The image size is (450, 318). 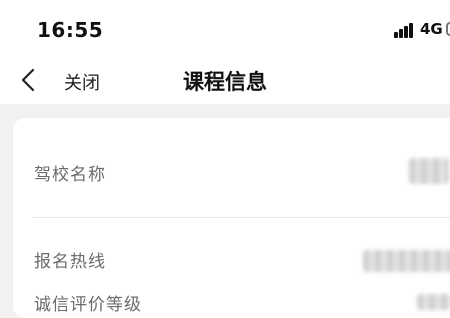 What do you see at coordinates (70, 262) in the screenshot?
I see `info-row-label: 报名热线` at bounding box center [70, 262].